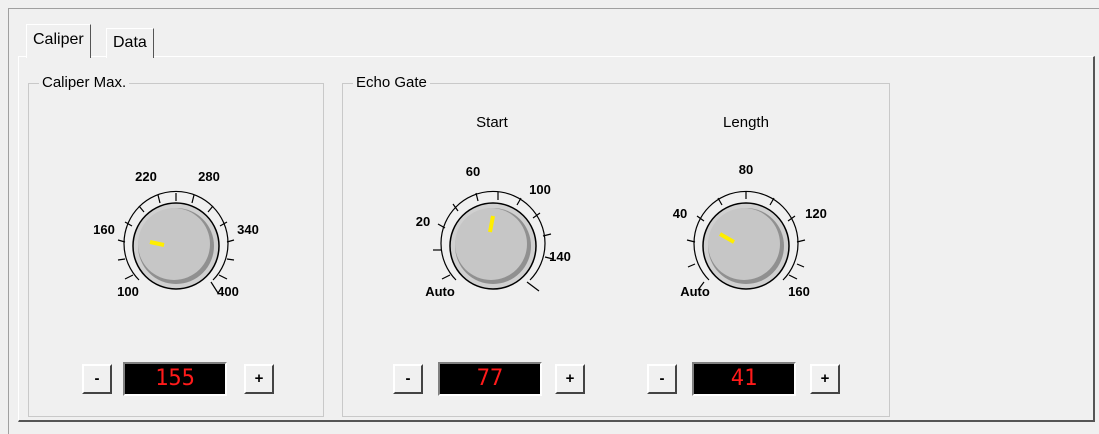 The height and width of the screenshot is (434, 1099). Describe the element at coordinates (176, 246) in the screenshot. I see `caliper-max-knob: 100 160 220 280 340 400` at that location.